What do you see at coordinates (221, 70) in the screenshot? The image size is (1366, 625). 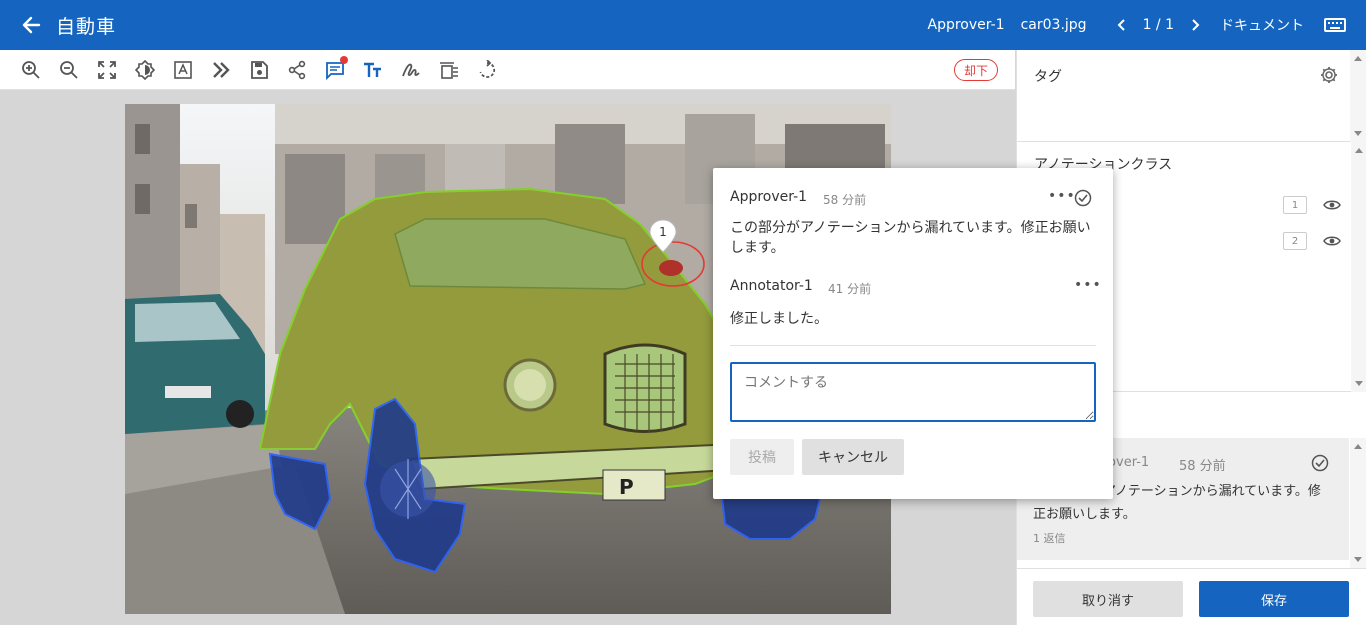 I see `chevrons-right-icon` at bounding box center [221, 70].